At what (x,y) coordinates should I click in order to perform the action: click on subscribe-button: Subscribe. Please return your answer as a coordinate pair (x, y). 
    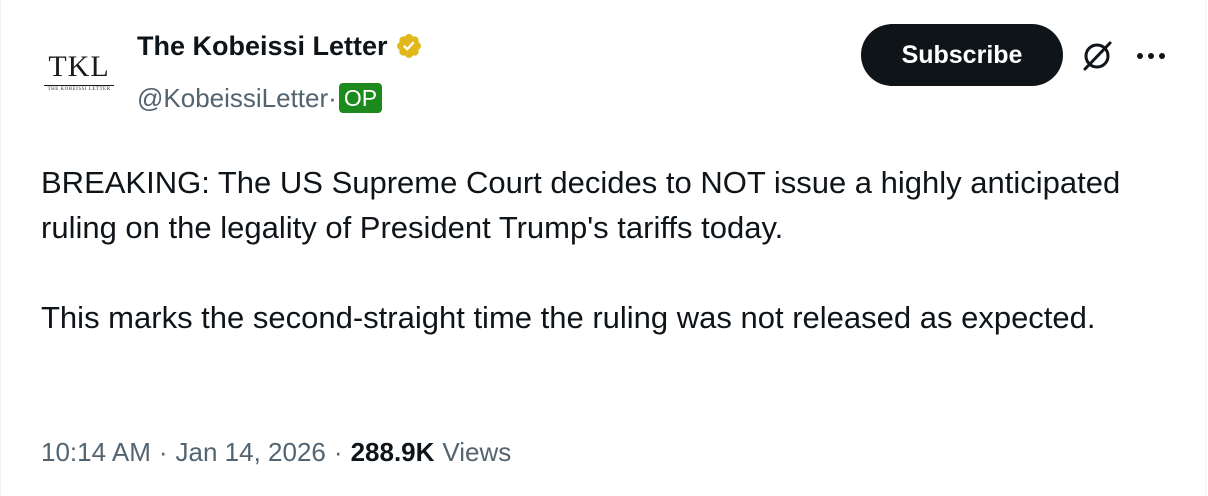
    Looking at the image, I should click on (962, 55).